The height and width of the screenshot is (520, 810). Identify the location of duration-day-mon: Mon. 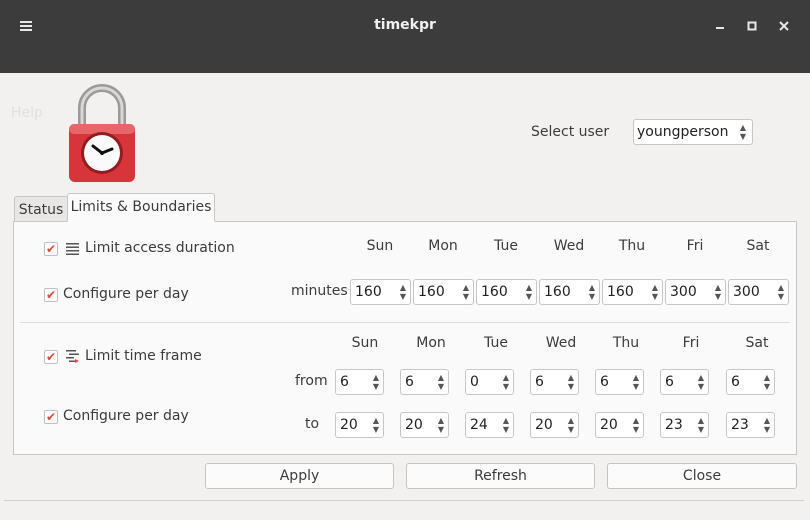
(443, 246).